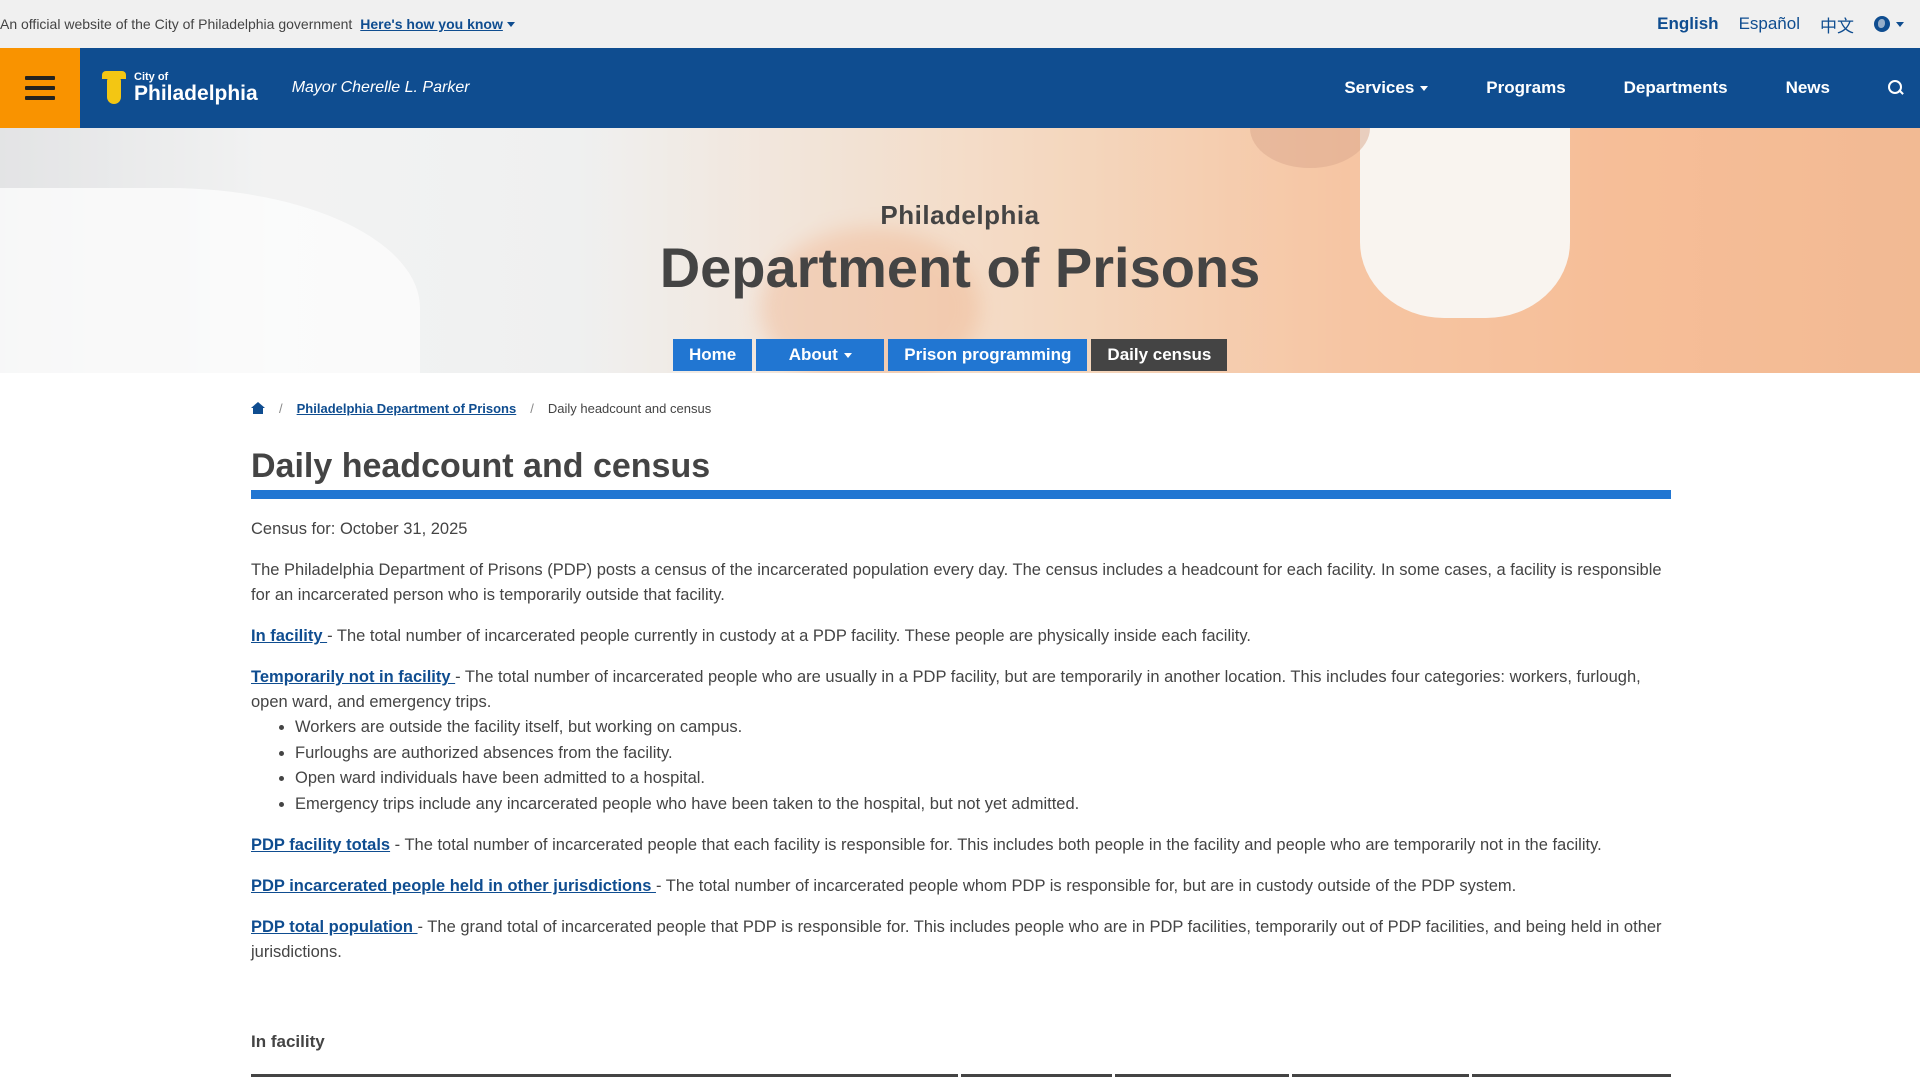  I want to click on nav-departments: Departments, so click(1676, 88).